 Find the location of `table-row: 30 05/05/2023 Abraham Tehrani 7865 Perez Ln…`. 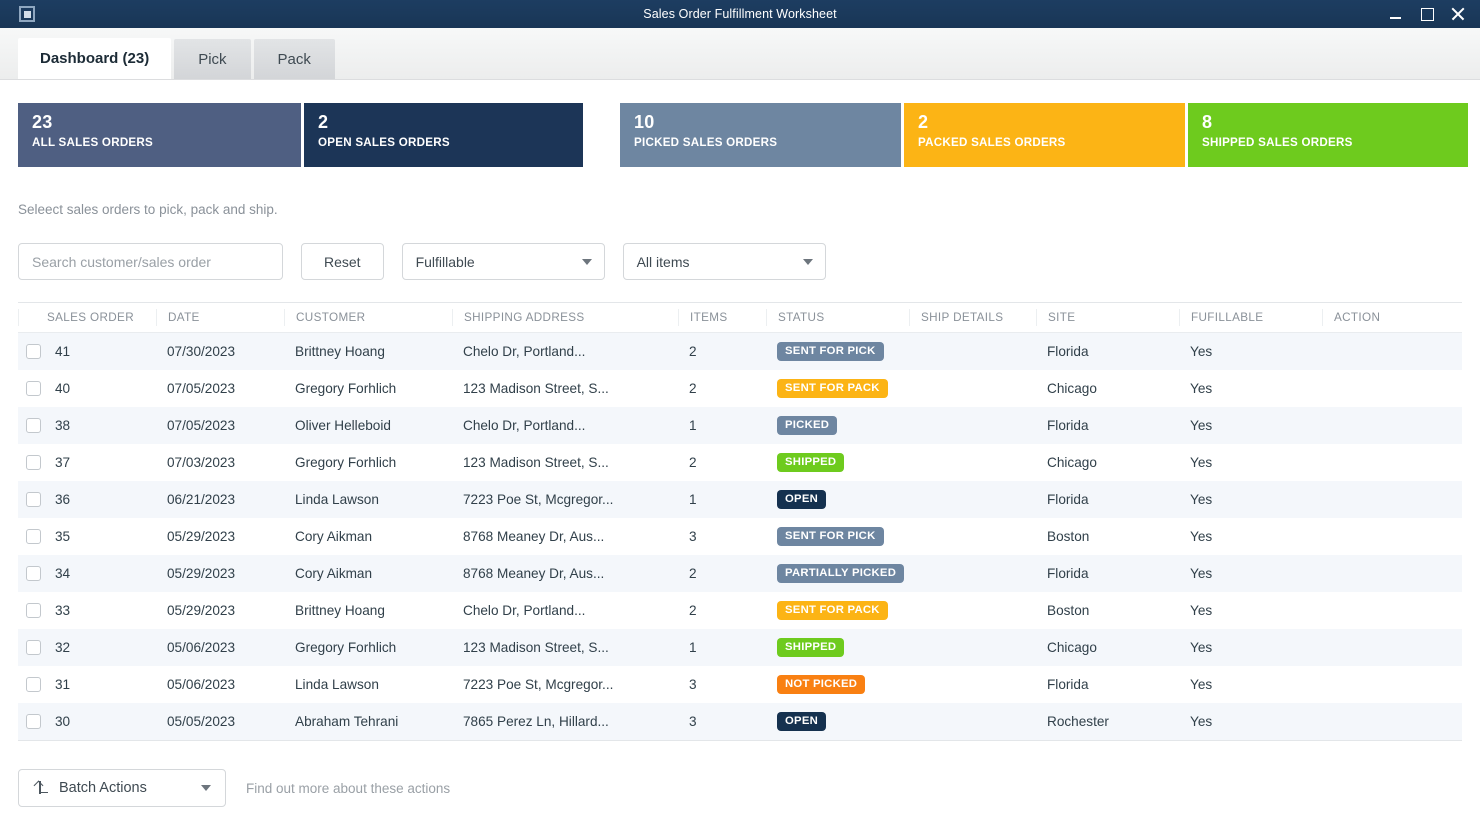

table-row: 30 05/05/2023 Abraham Tehrani 7865 Perez Ln… is located at coordinates (740, 721).